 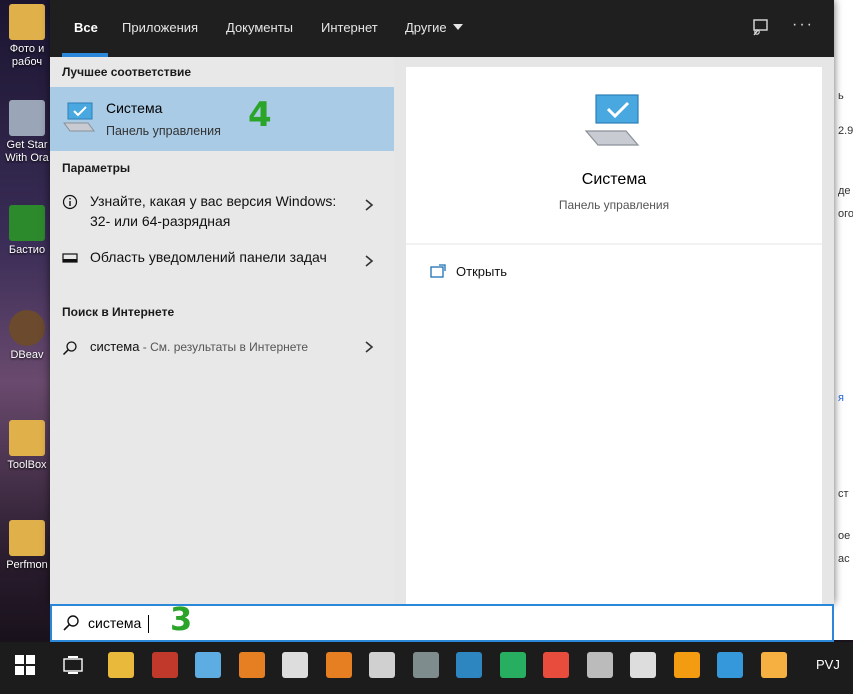 What do you see at coordinates (643, 665) in the screenshot?
I see `pgadmin-app-icon` at bounding box center [643, 665].